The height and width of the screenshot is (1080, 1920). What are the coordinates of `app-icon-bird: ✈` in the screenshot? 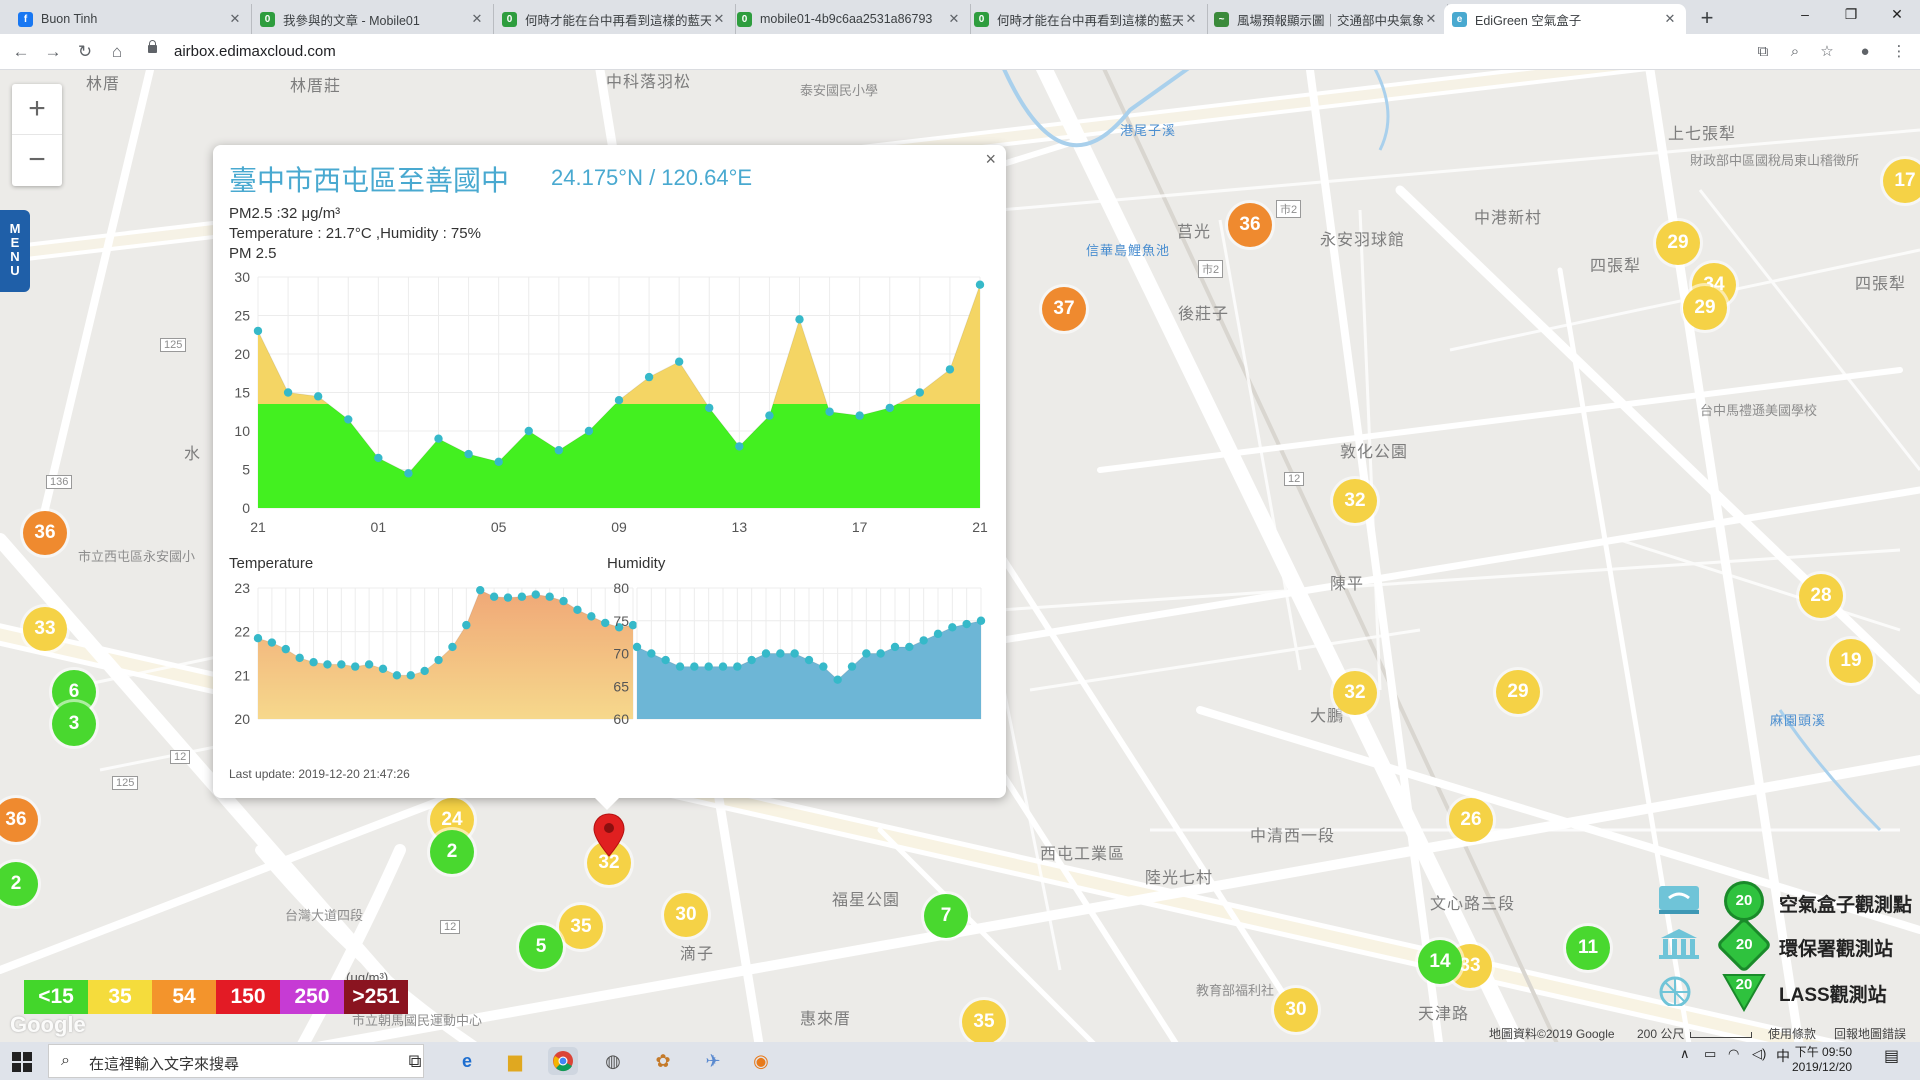 It's located at (713, 1061).